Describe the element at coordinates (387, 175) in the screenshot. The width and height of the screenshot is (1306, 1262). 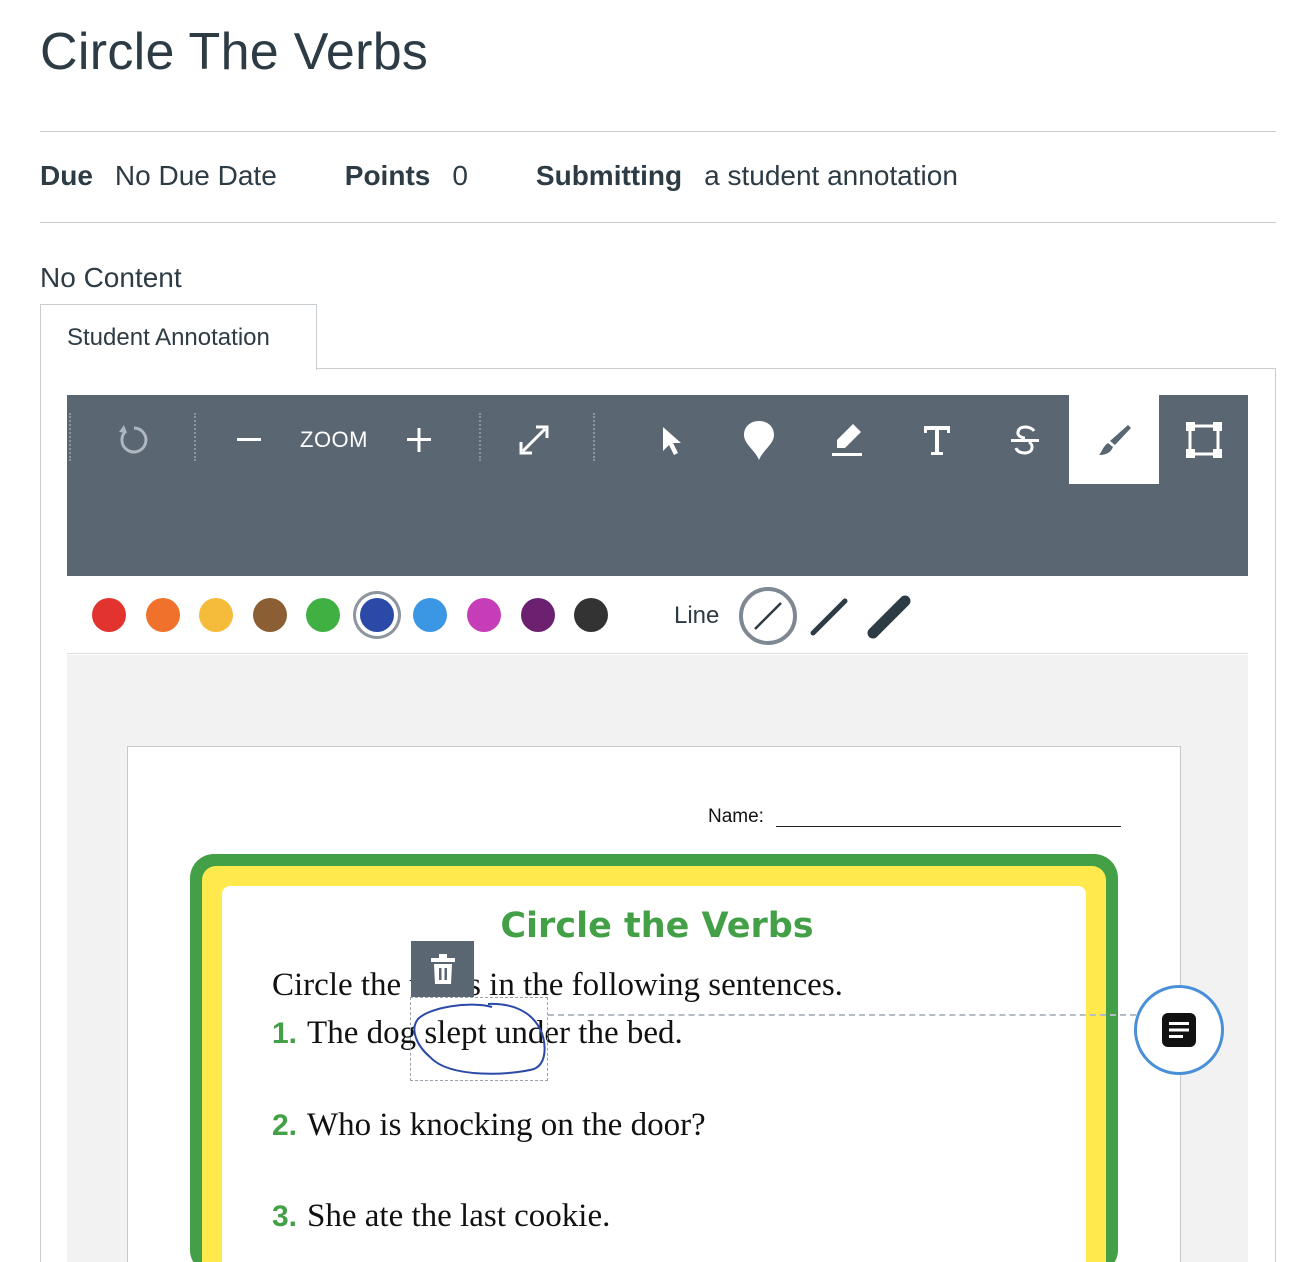
I see `points-label: Points` at that location.